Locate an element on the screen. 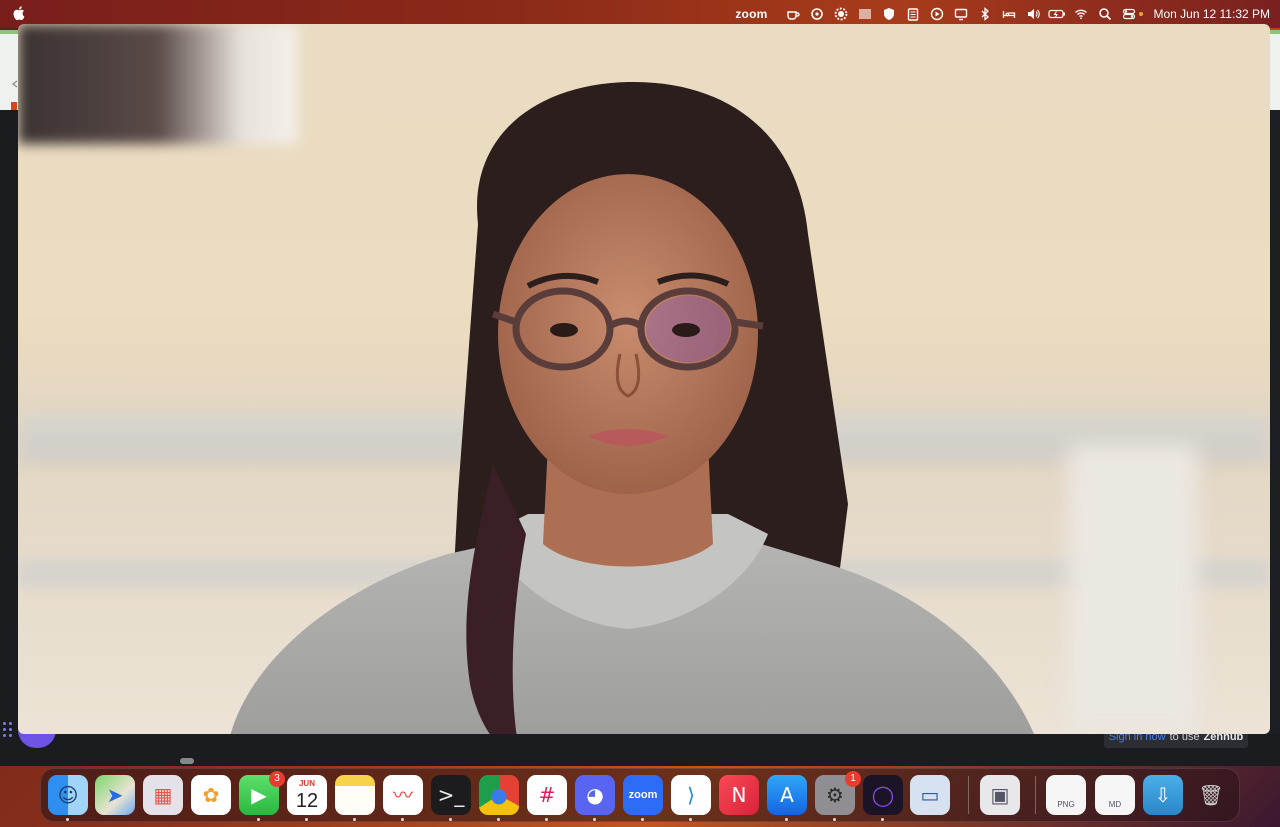 This screenshot has height=827, width=1280. chrome-icon: ● is located at coordinates (499, 795).